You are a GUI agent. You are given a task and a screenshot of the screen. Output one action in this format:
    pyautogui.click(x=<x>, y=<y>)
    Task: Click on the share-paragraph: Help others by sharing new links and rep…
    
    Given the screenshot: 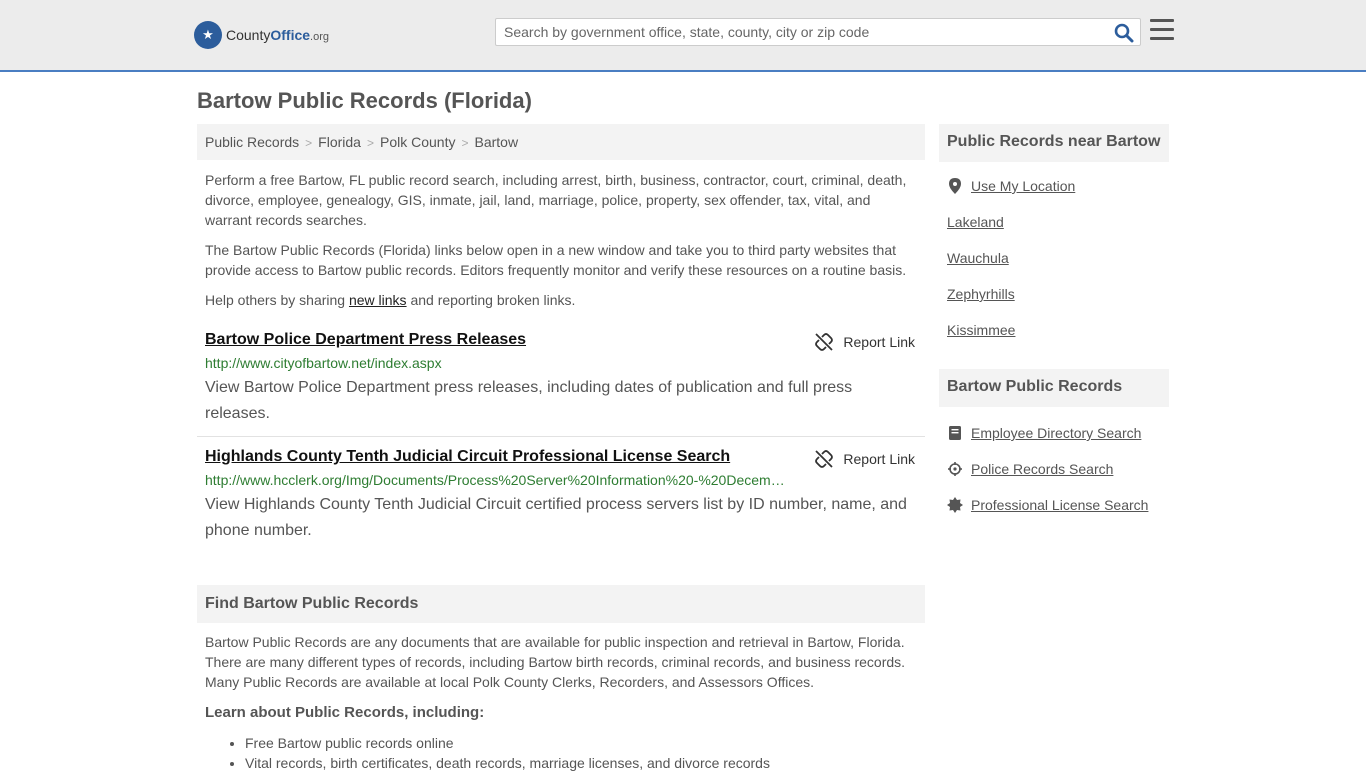 What is the action you would take?
    pyautogui.click(x=390, y=300)
    